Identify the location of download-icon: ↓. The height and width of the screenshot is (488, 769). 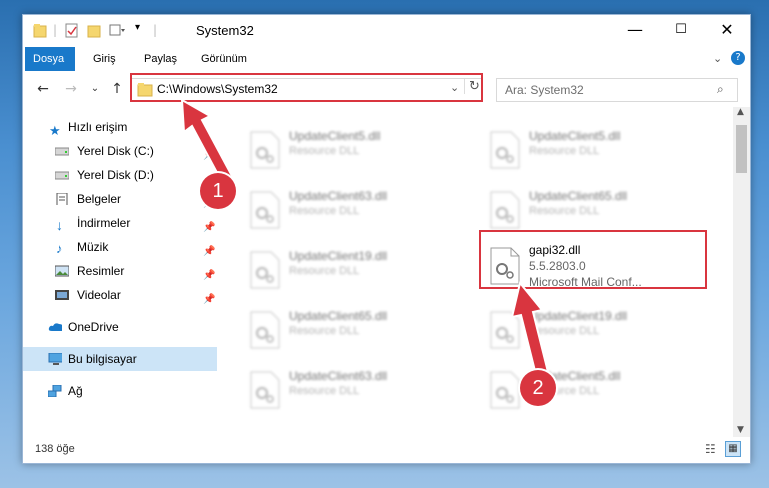
(59, 225).